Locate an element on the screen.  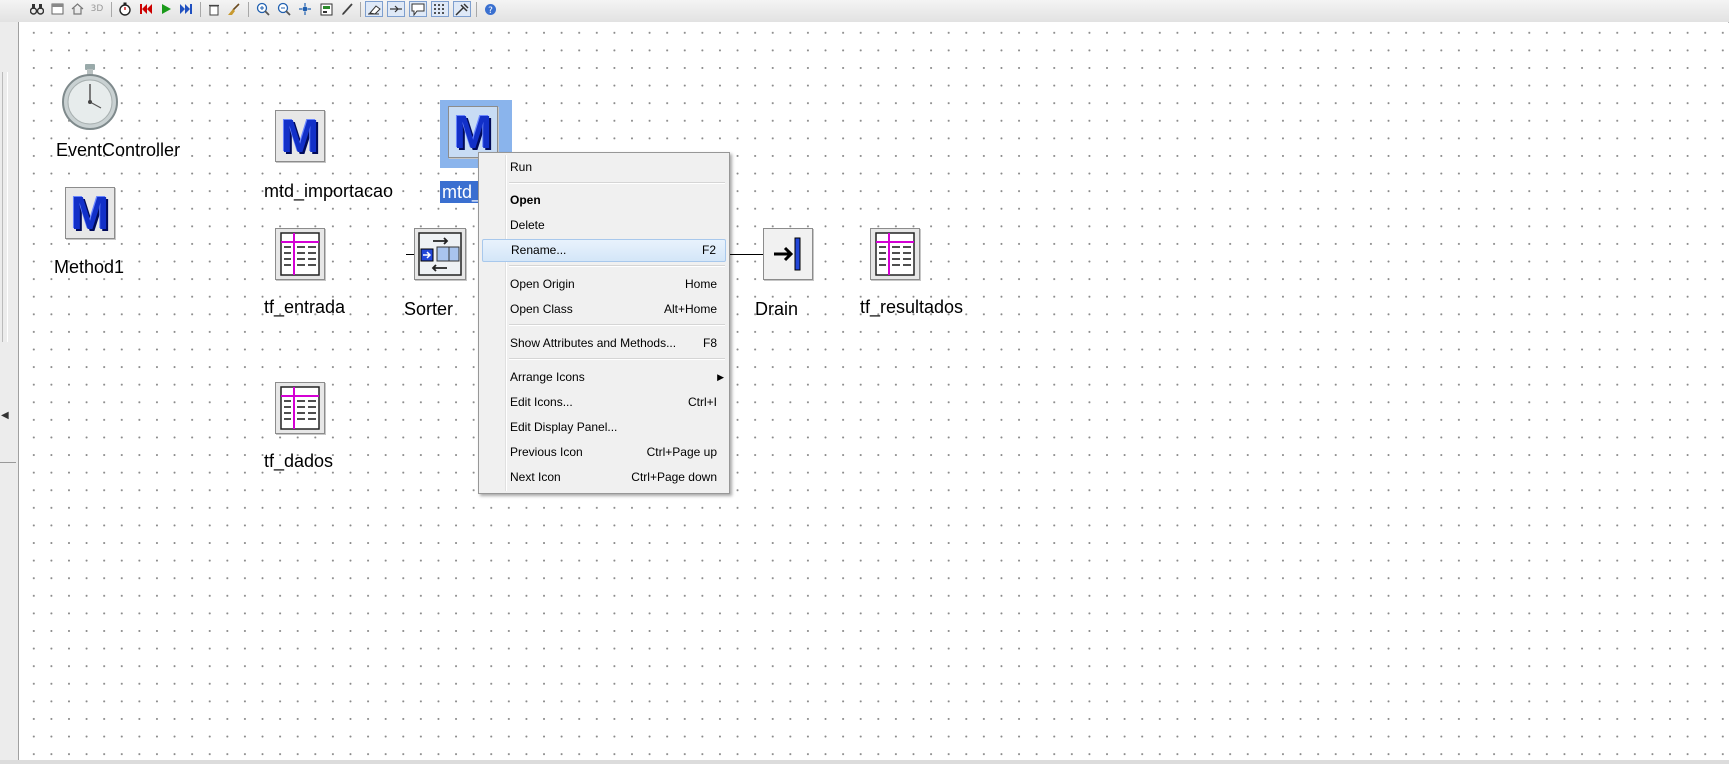
menu-item-rename: Rename... F2 is located at coordinates (604, 250).